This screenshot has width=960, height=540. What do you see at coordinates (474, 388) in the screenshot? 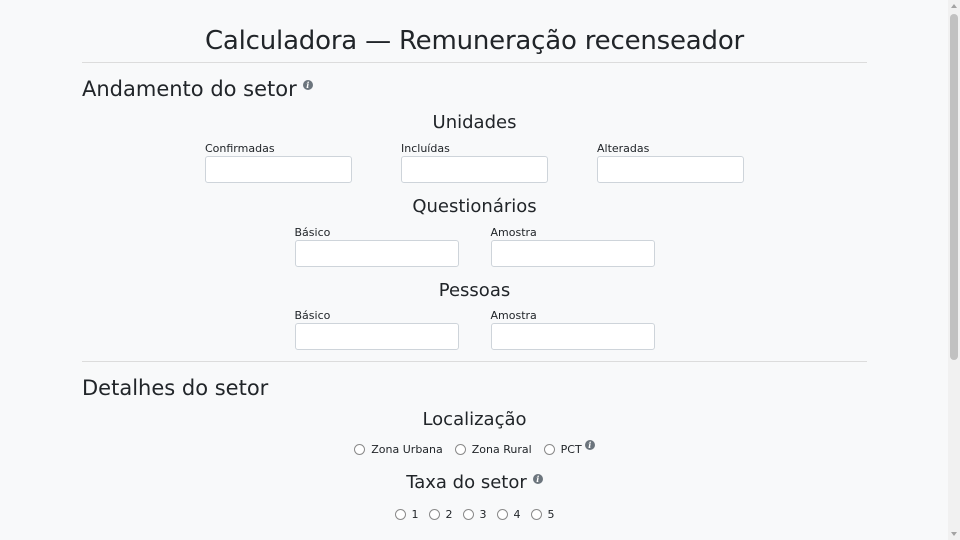
I see `section-title-detalhes: Detalhes do setor` at bounding box center [474, 388].